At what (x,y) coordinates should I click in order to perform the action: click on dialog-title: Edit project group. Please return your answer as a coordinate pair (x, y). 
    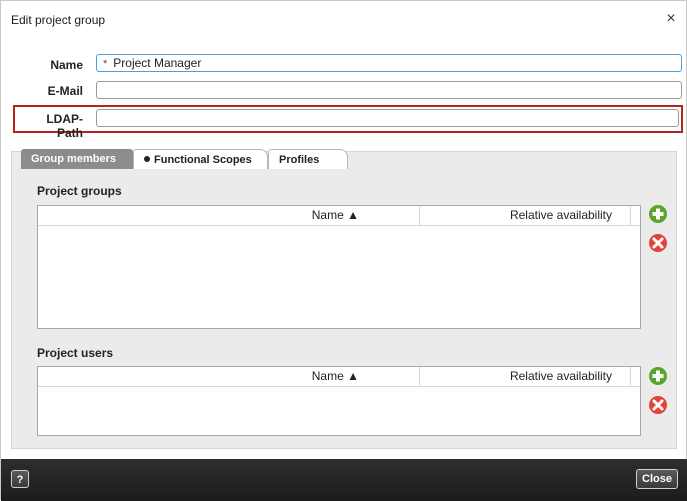
    Looking at the image, I should click on (58, 20).